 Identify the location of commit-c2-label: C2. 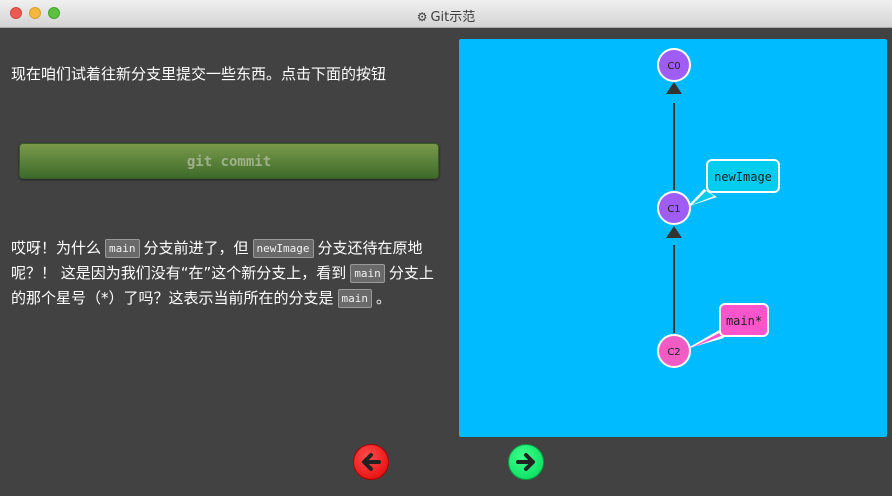
(673, 352).